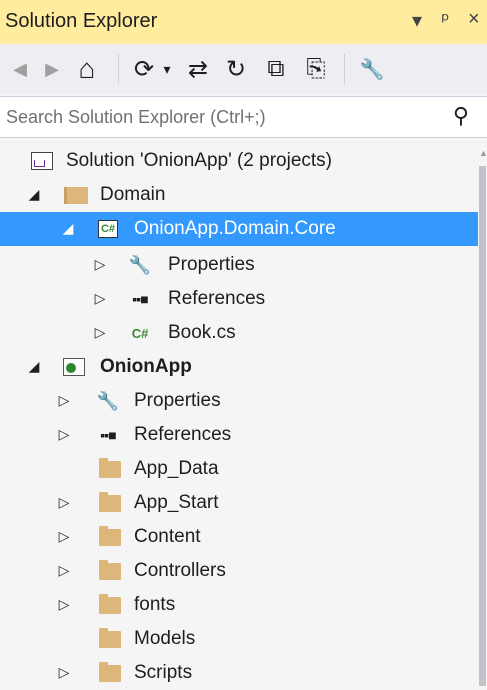 This screenshot has width=487, height=690. I want to click on tree-item-label: Domain, so click(133, 194).